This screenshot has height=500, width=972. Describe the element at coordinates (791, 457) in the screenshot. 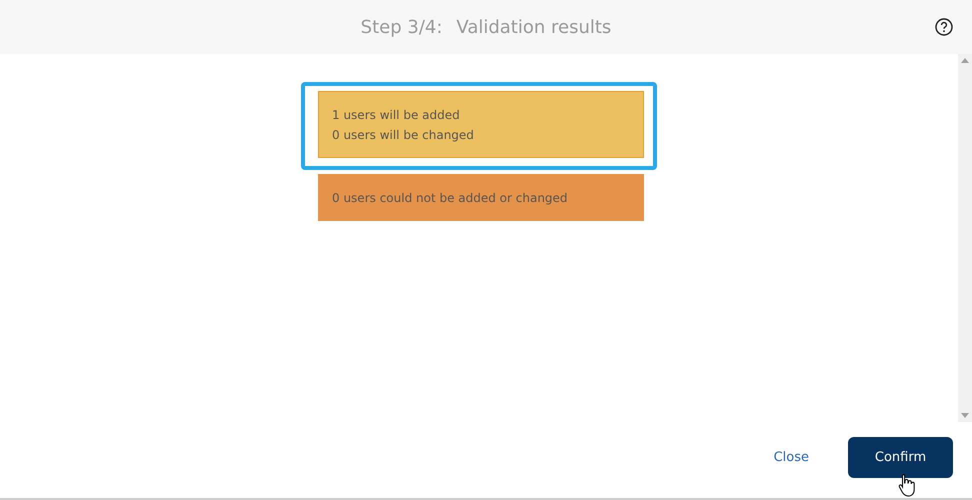

I see `close-link: Close` at that location.